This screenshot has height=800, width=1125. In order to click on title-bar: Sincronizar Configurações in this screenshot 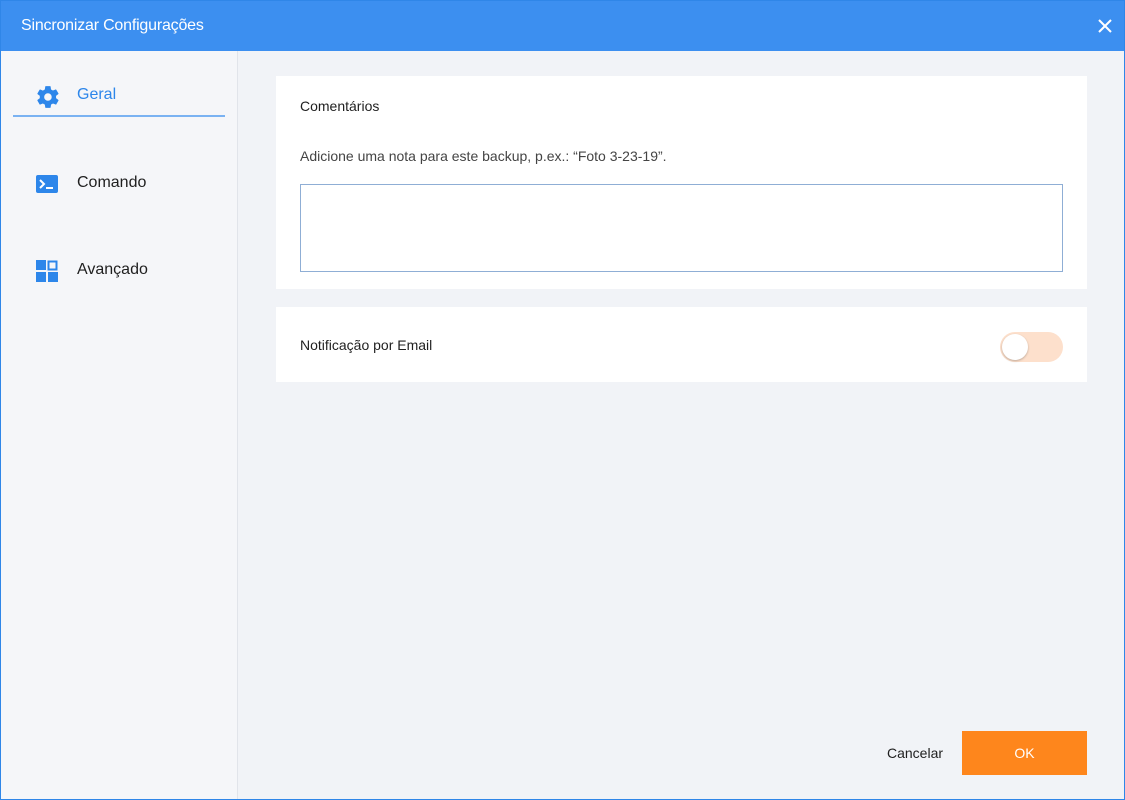, I will do `click(562, 26)`.